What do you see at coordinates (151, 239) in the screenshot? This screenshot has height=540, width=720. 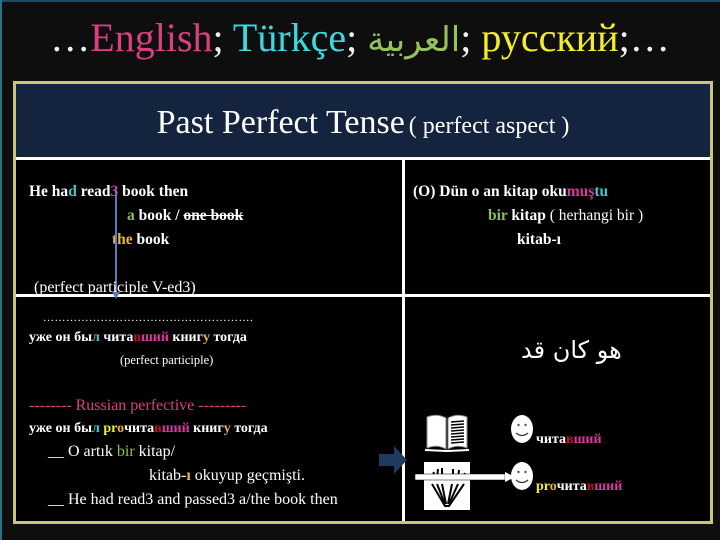 I see `text-segment: book` at bounding box center [151, 239].